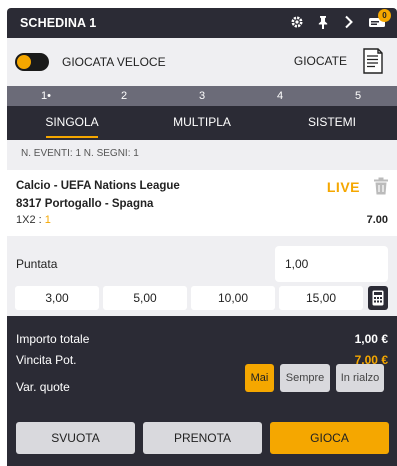 This screenshot has width=397, height=466. What do you see at coordinates (323, 22) in the screenshot?
I see `pin-icon` at bounding box center [323, 22].